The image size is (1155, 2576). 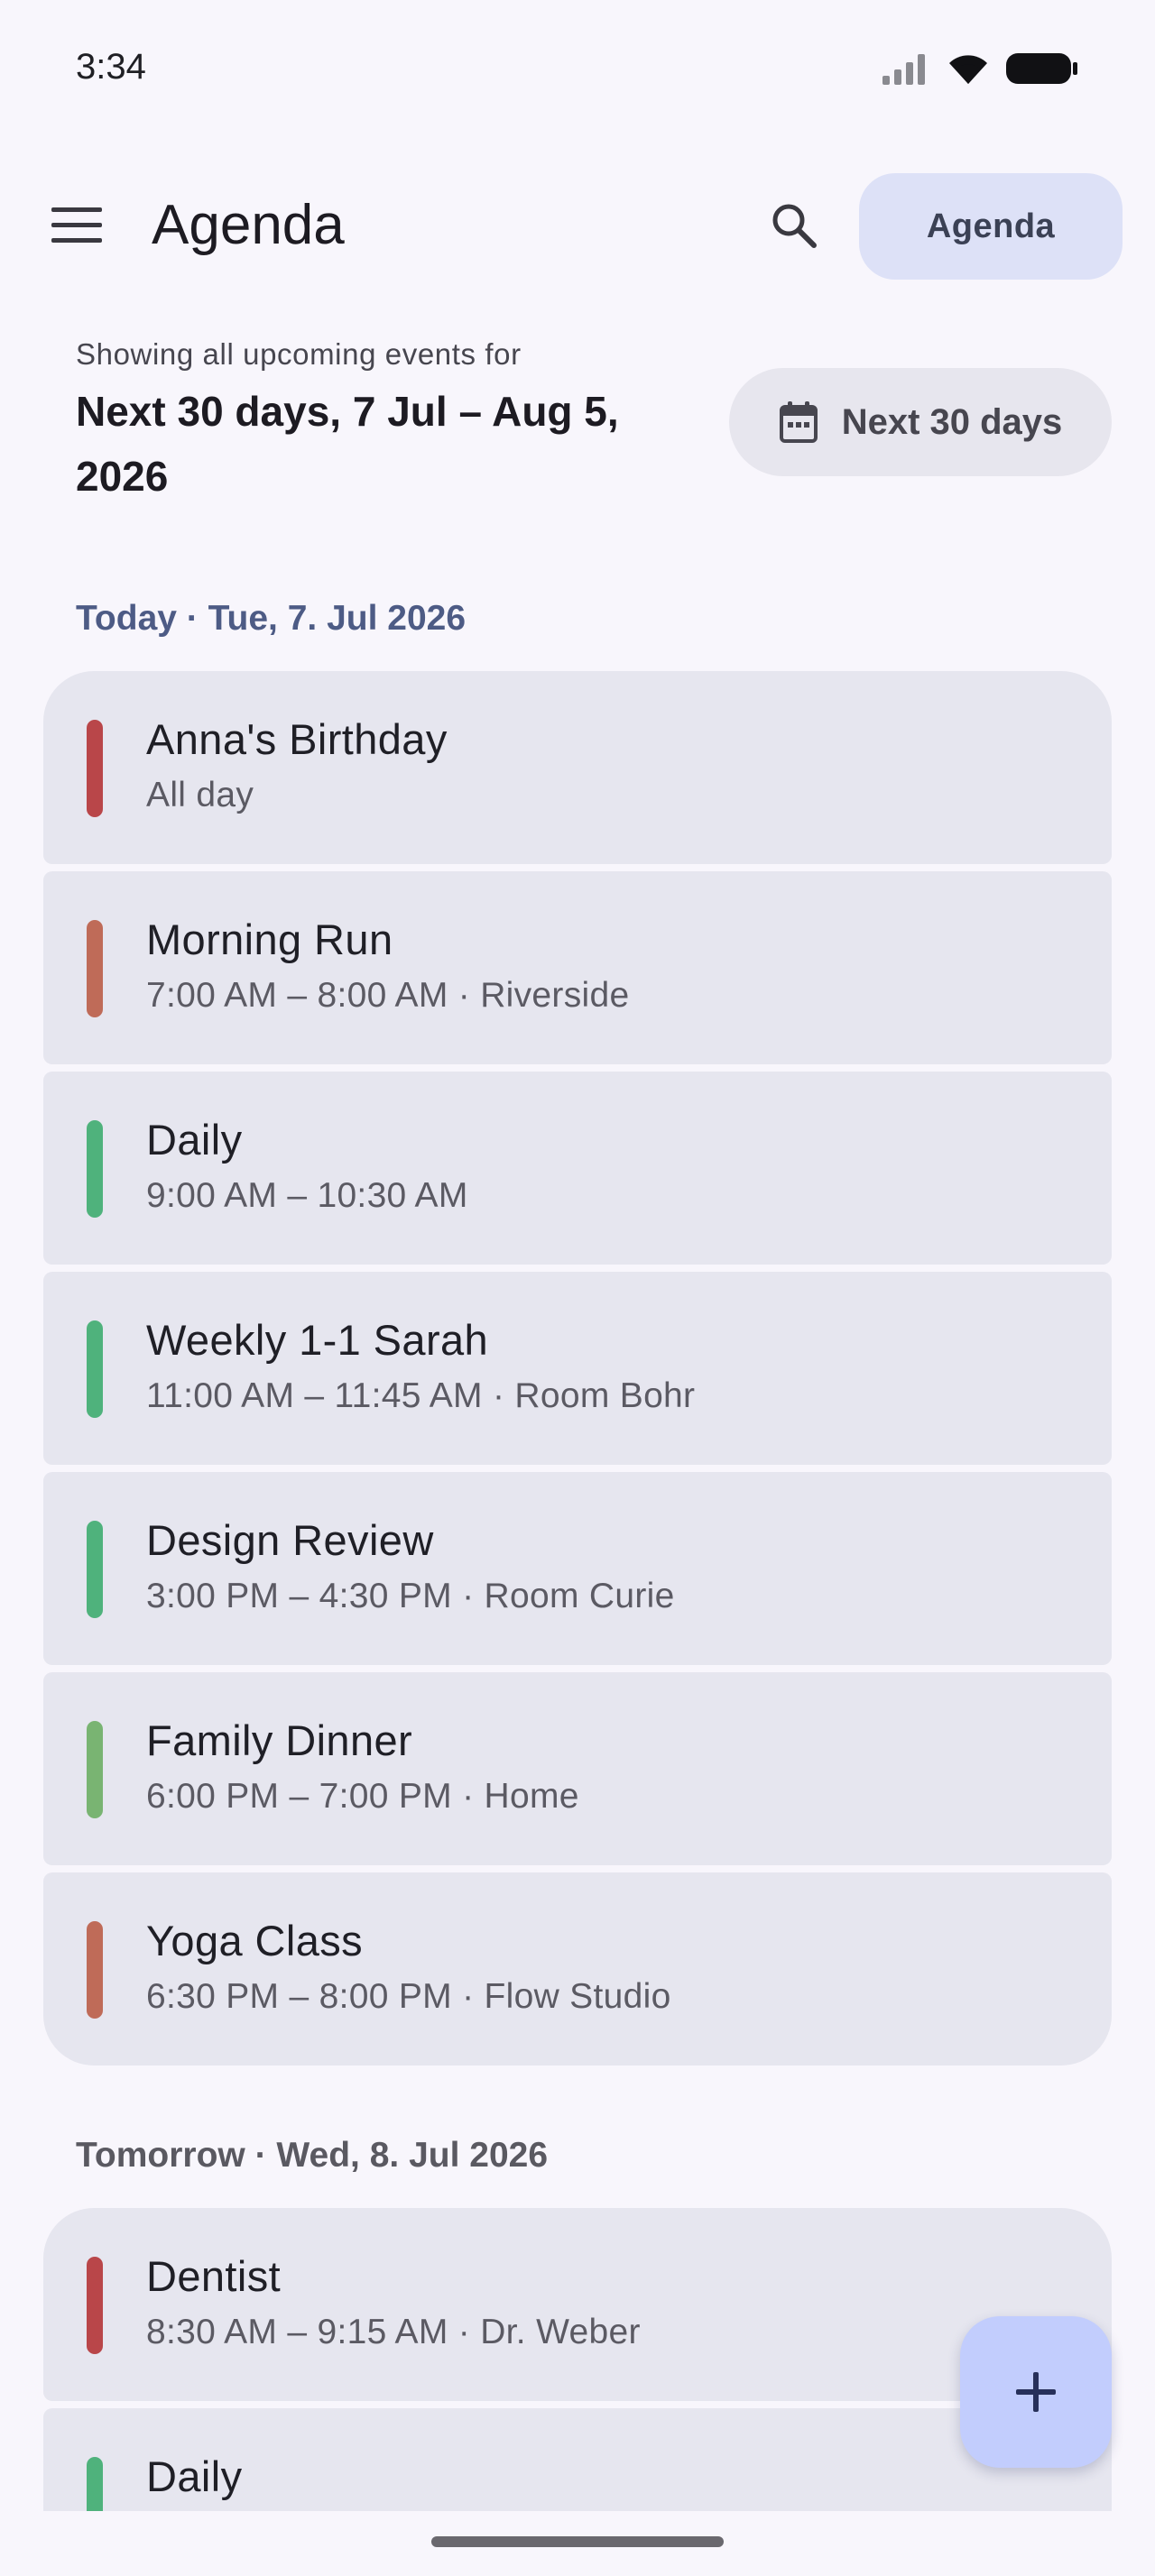 I want to click on home-indicator, so click(x=577, y=2541).